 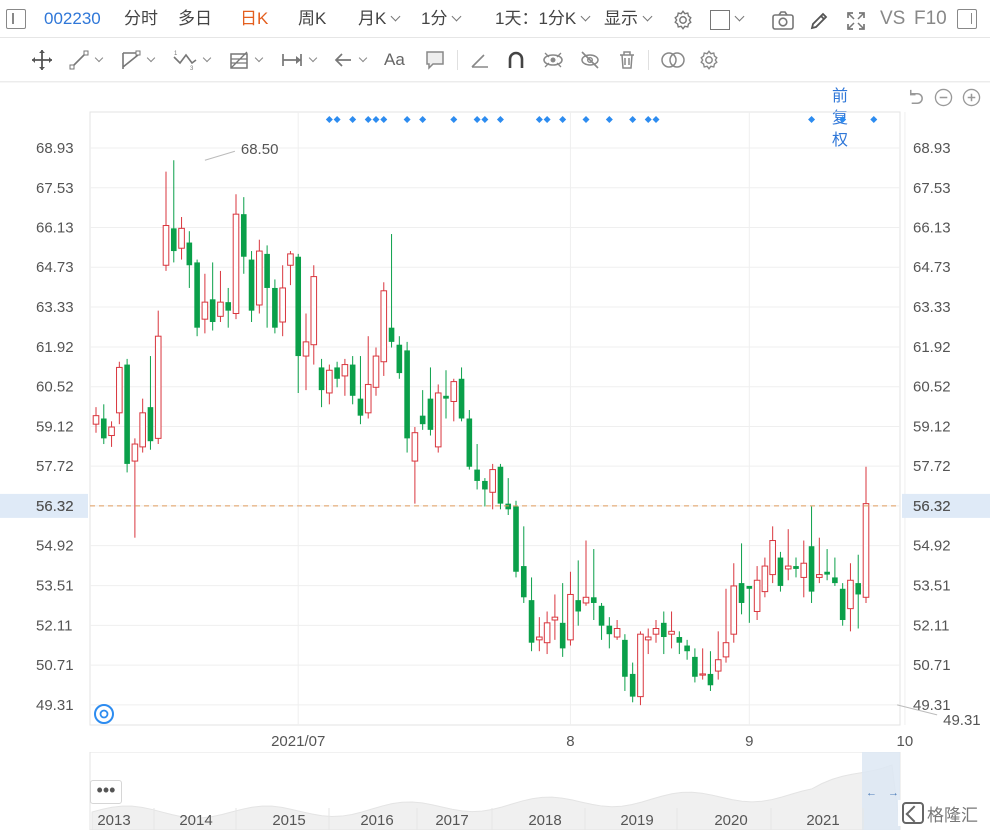 What do you see at coordinates (932, 267) in the screenshot?
I see `y-tick-label-right: 64.73` at bounding box center [932, 267].